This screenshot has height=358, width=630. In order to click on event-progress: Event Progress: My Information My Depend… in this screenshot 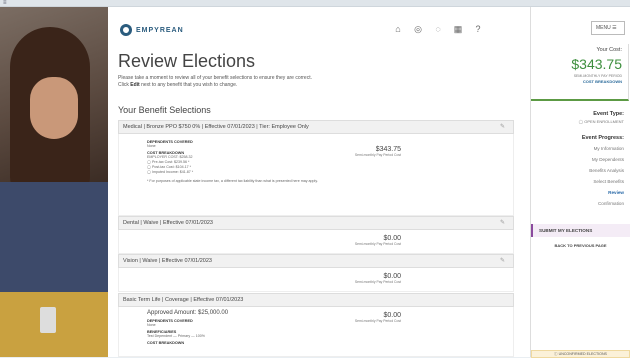, I will do `click(603, 173)`.